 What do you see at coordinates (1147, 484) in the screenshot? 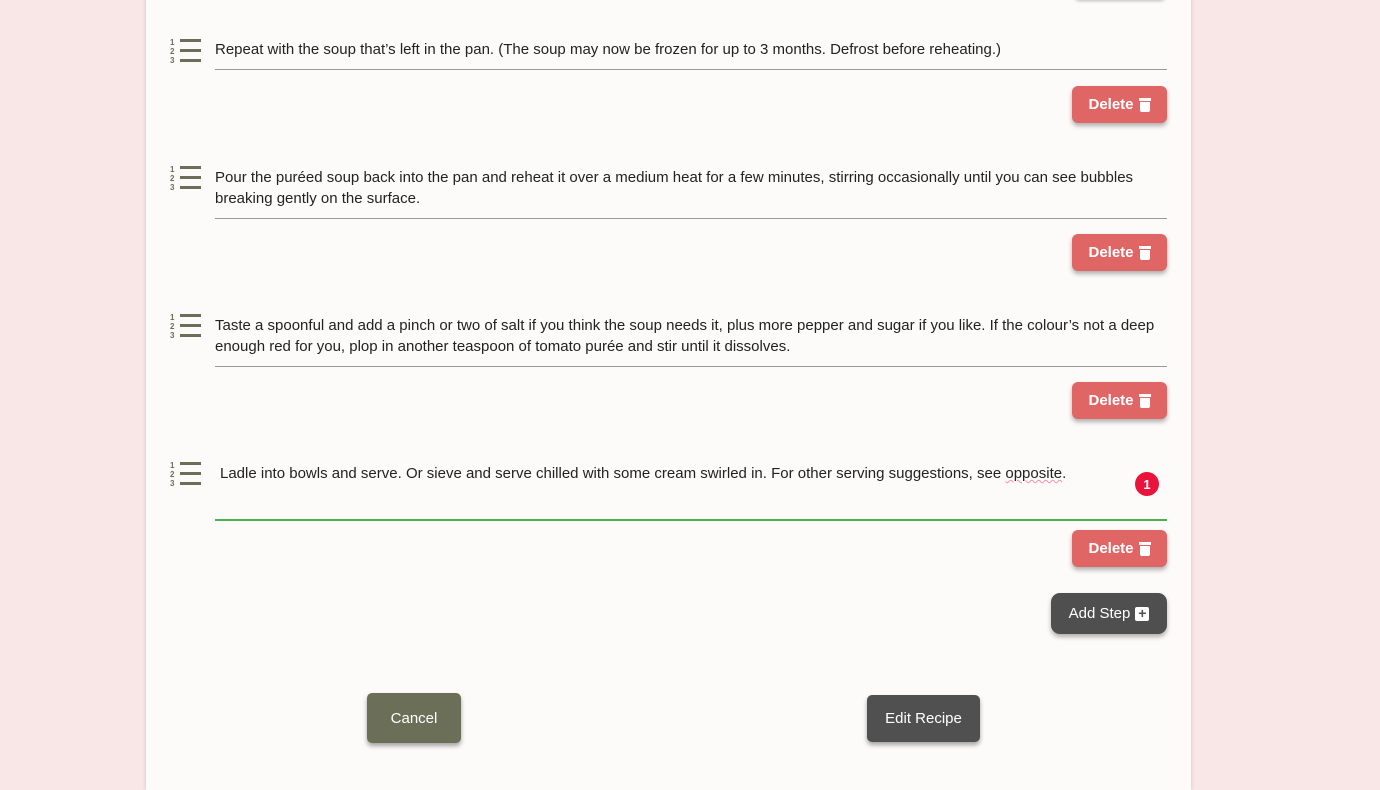
I see `spellcheck-badge: 1` at bounding box center [1147, 484].